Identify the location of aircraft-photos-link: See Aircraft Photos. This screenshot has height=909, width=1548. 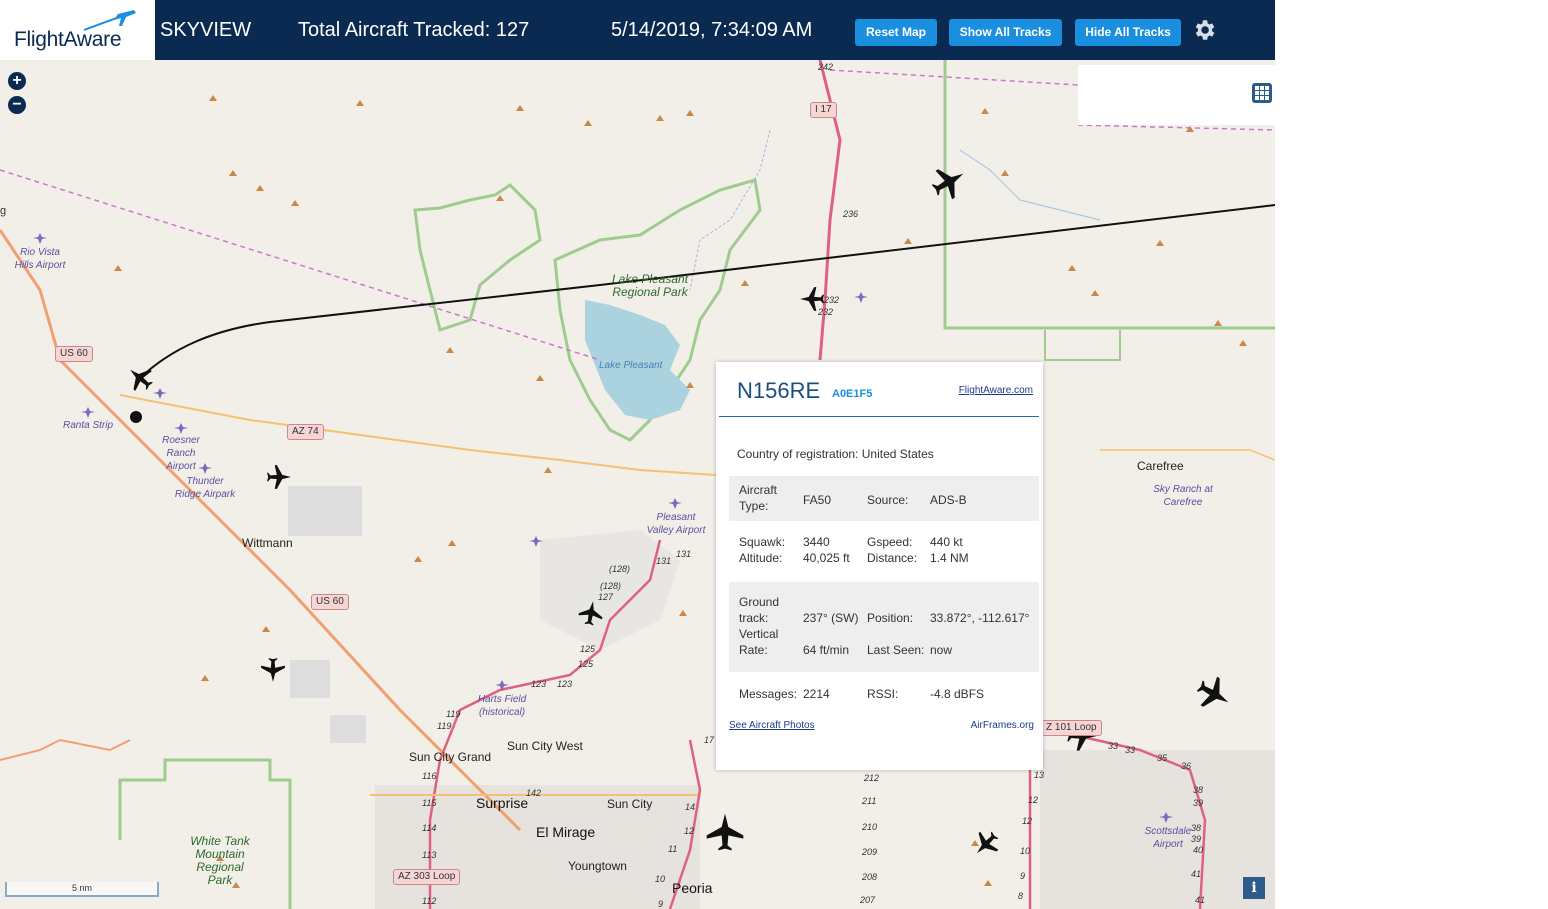
(772, 725).